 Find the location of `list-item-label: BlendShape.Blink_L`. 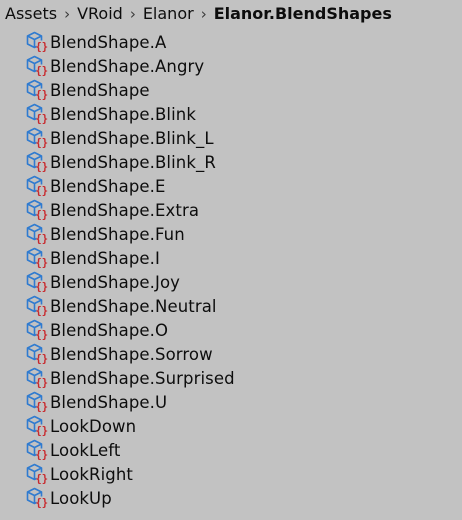

list-item-label: BlendShape.Blink_L is located at coordinates (132, 138).